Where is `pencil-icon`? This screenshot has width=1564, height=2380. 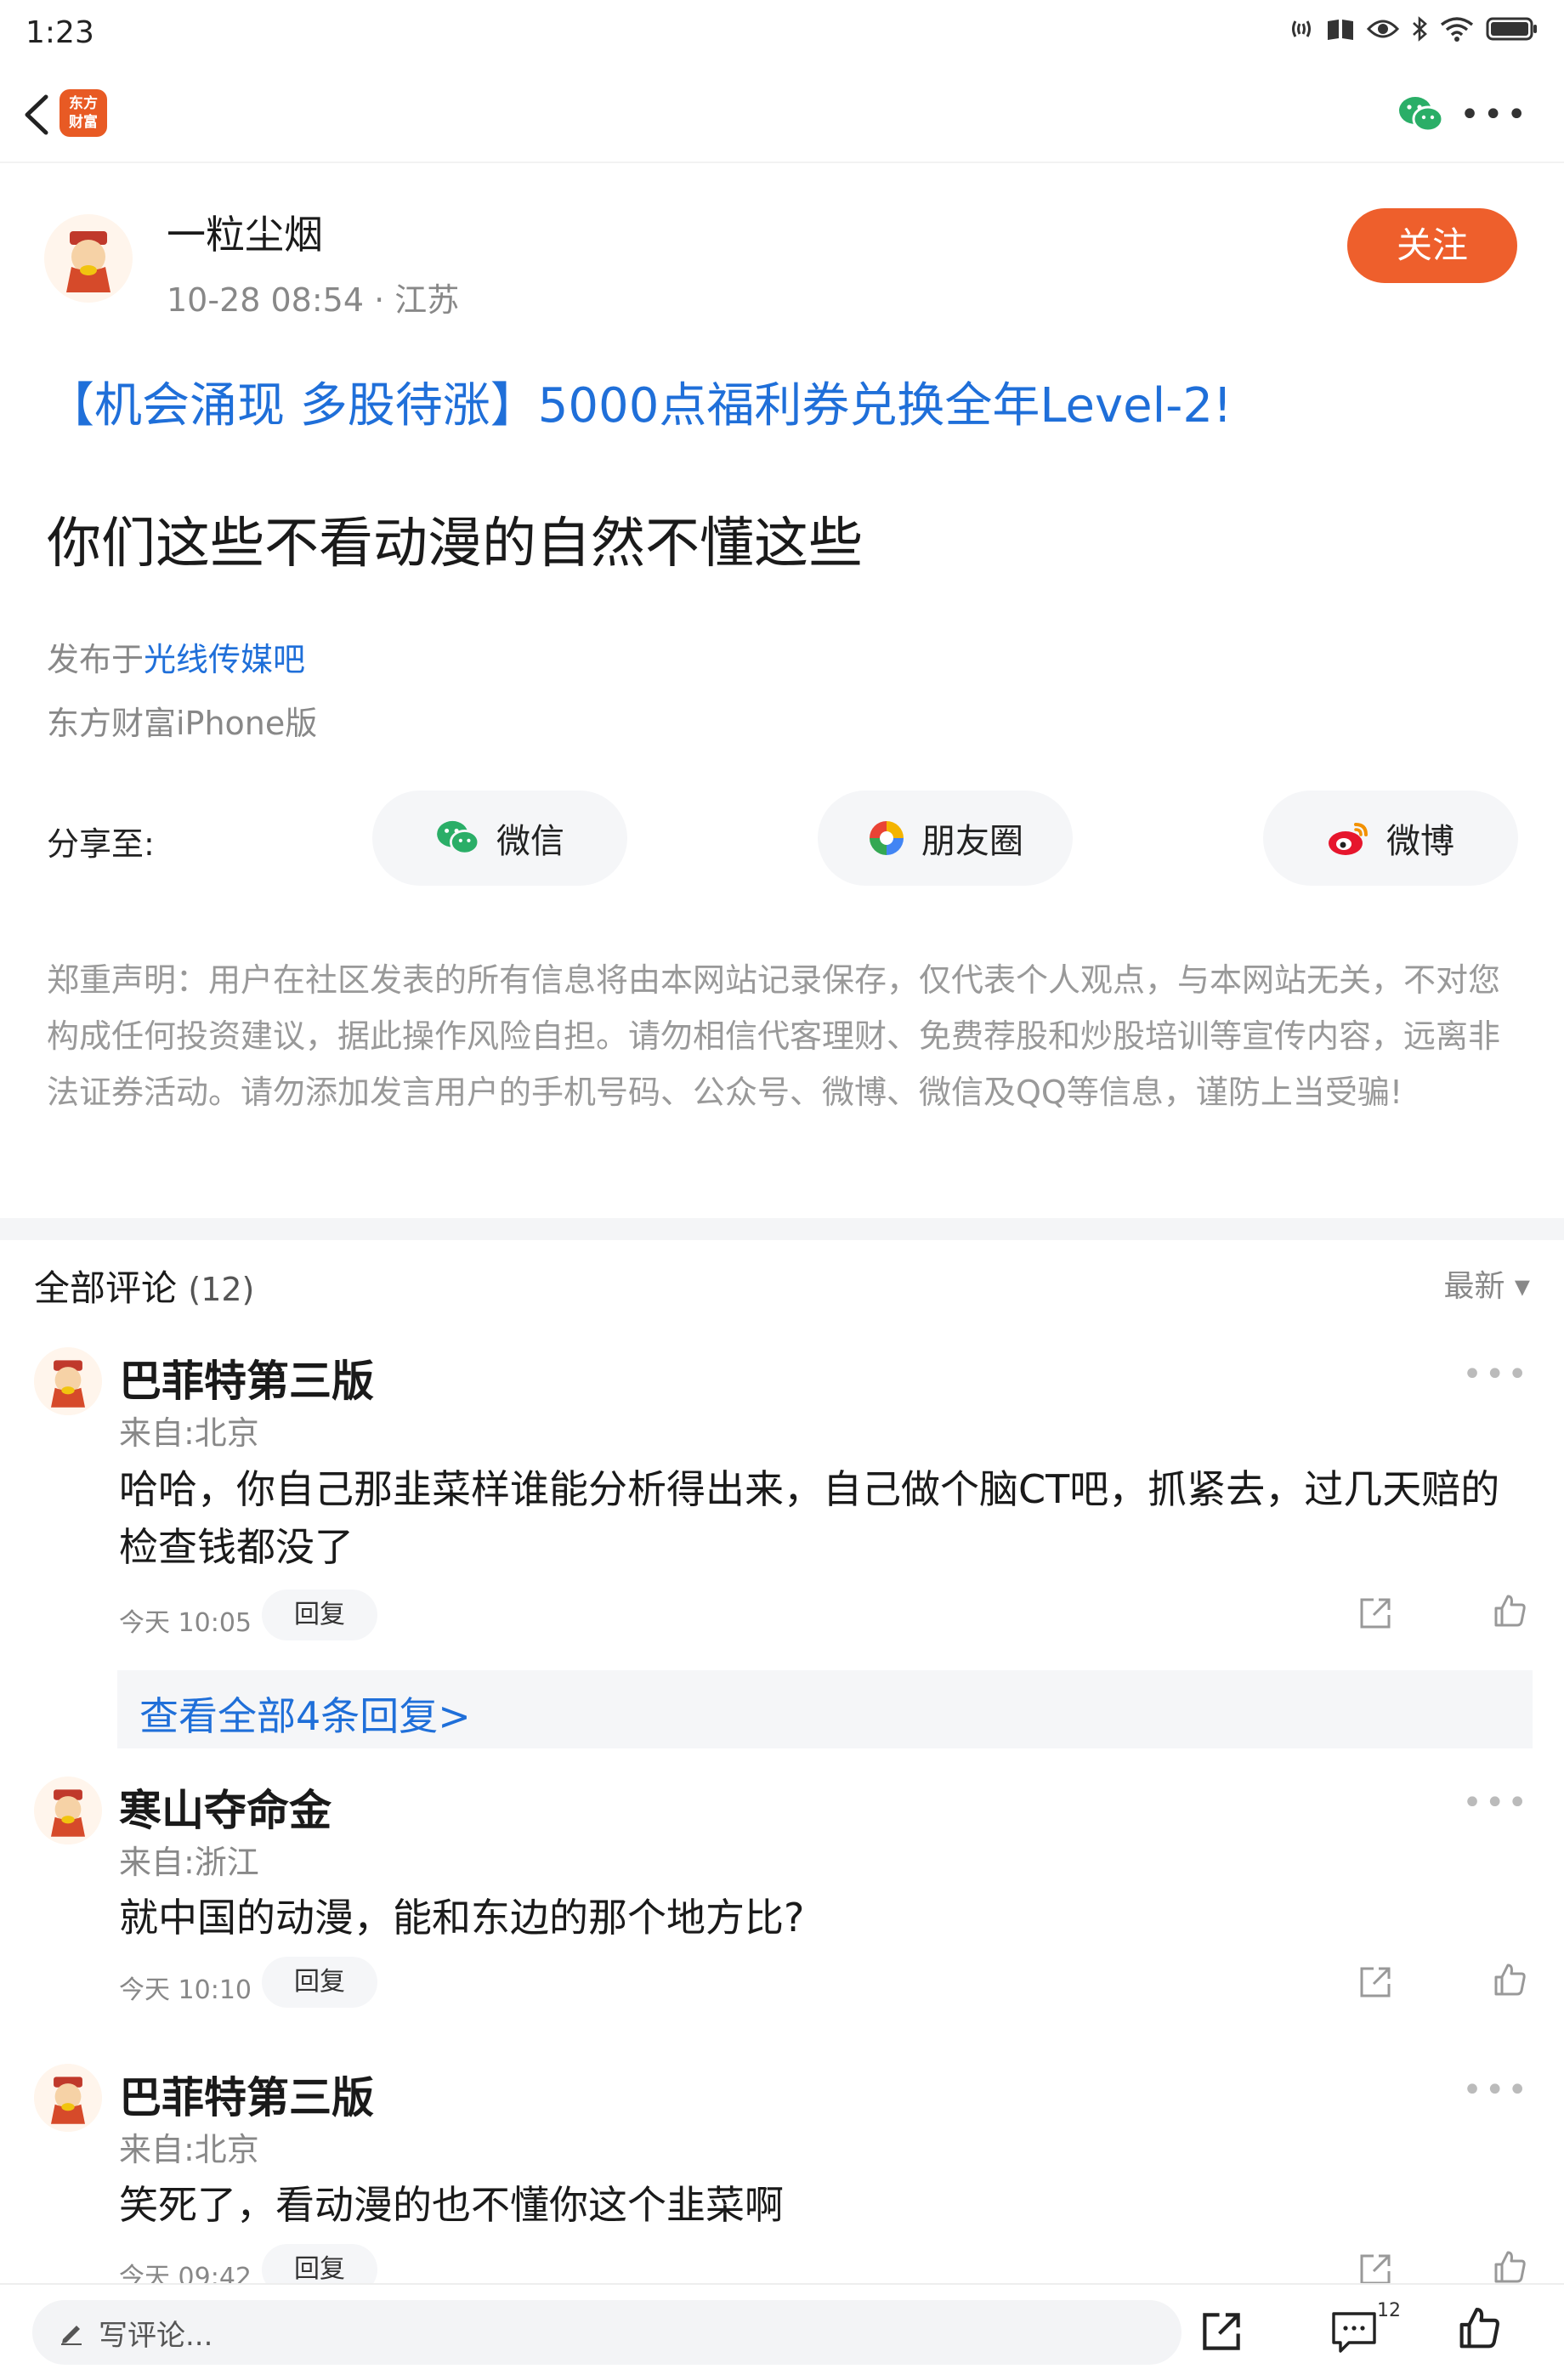 pencil-icon is located at coordinates (71, 2335).